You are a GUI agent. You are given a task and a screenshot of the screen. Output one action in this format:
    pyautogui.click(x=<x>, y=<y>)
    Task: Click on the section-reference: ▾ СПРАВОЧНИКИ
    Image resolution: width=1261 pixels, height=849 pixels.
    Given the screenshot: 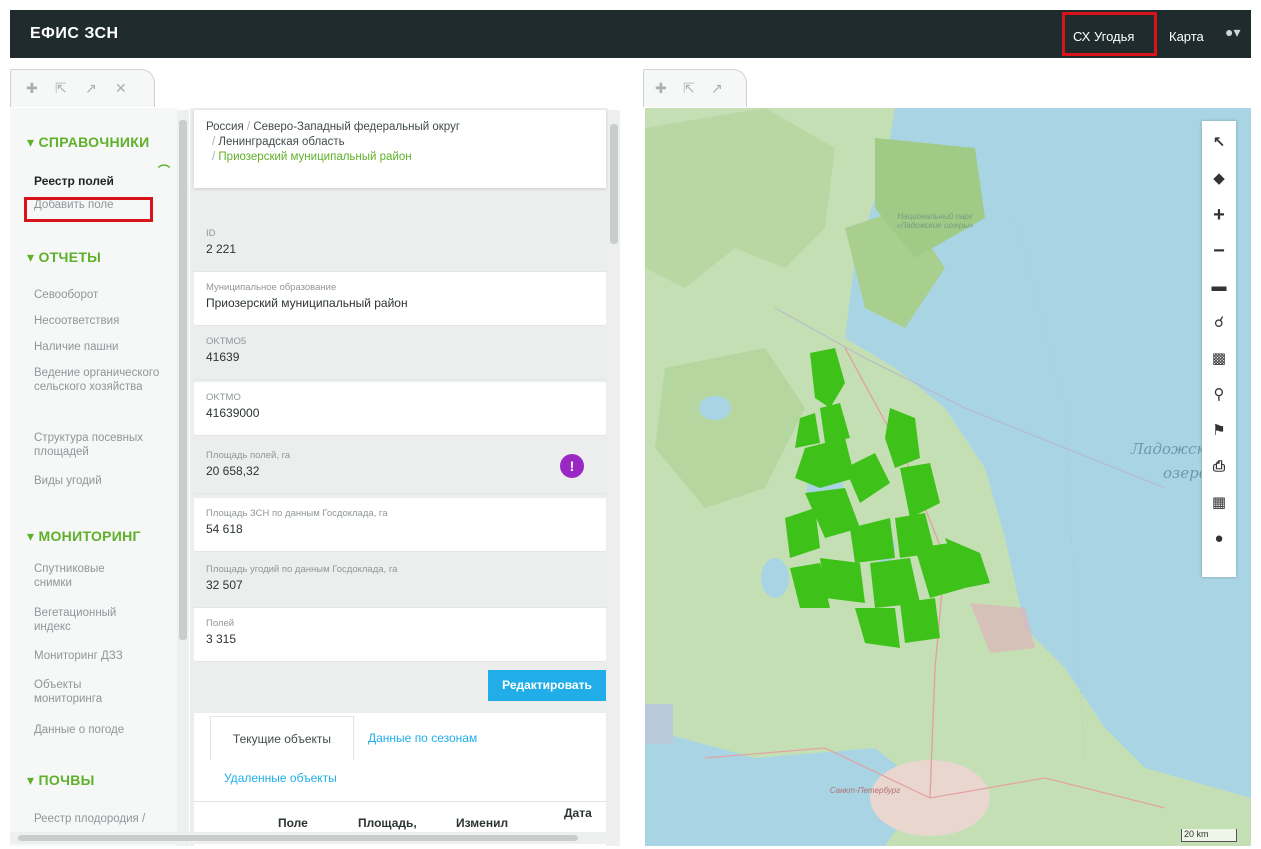 What is the action you would take?
    pyautogui.click(x=88, y=142)
    